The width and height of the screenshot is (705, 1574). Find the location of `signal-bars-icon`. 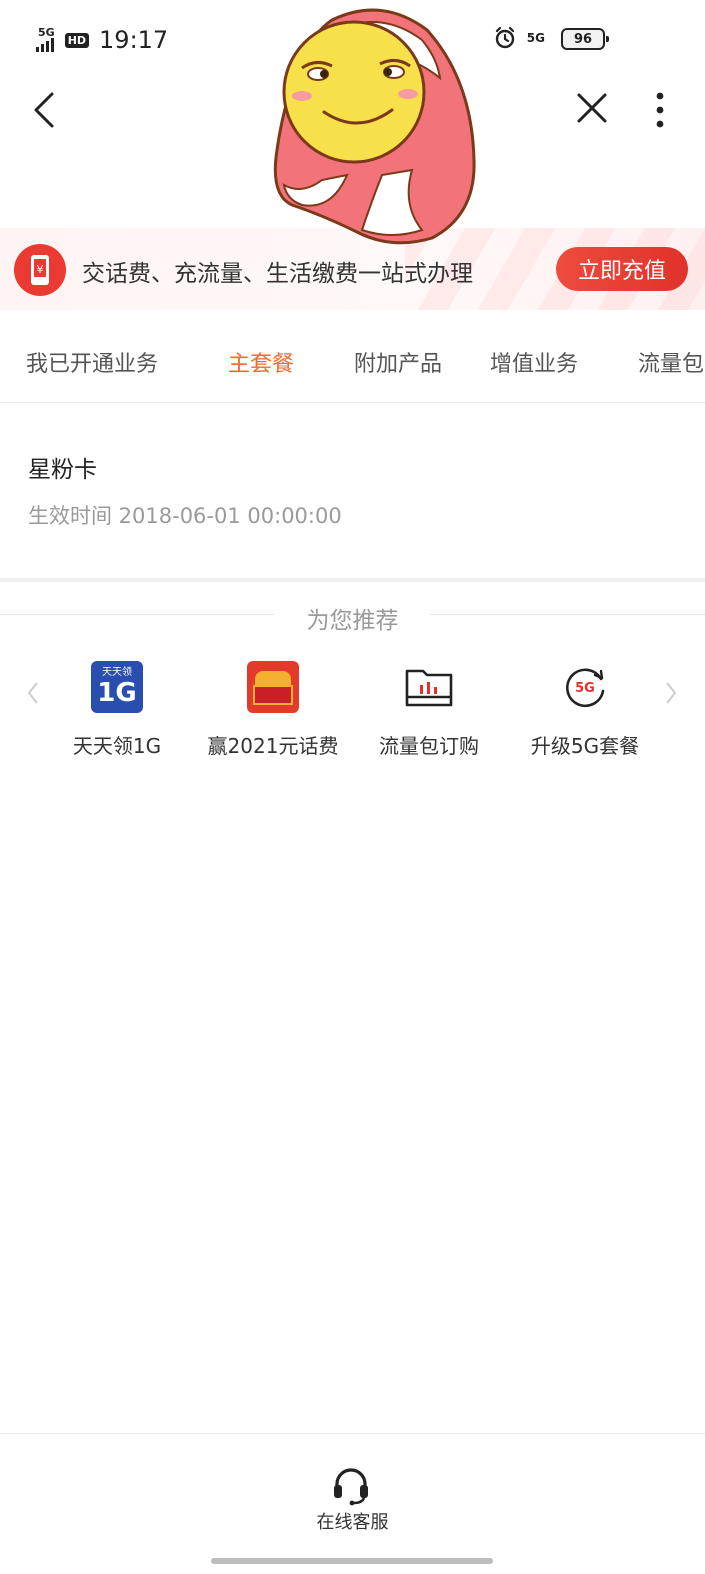

signal-bars-icon is located at coordinates (45, 45).